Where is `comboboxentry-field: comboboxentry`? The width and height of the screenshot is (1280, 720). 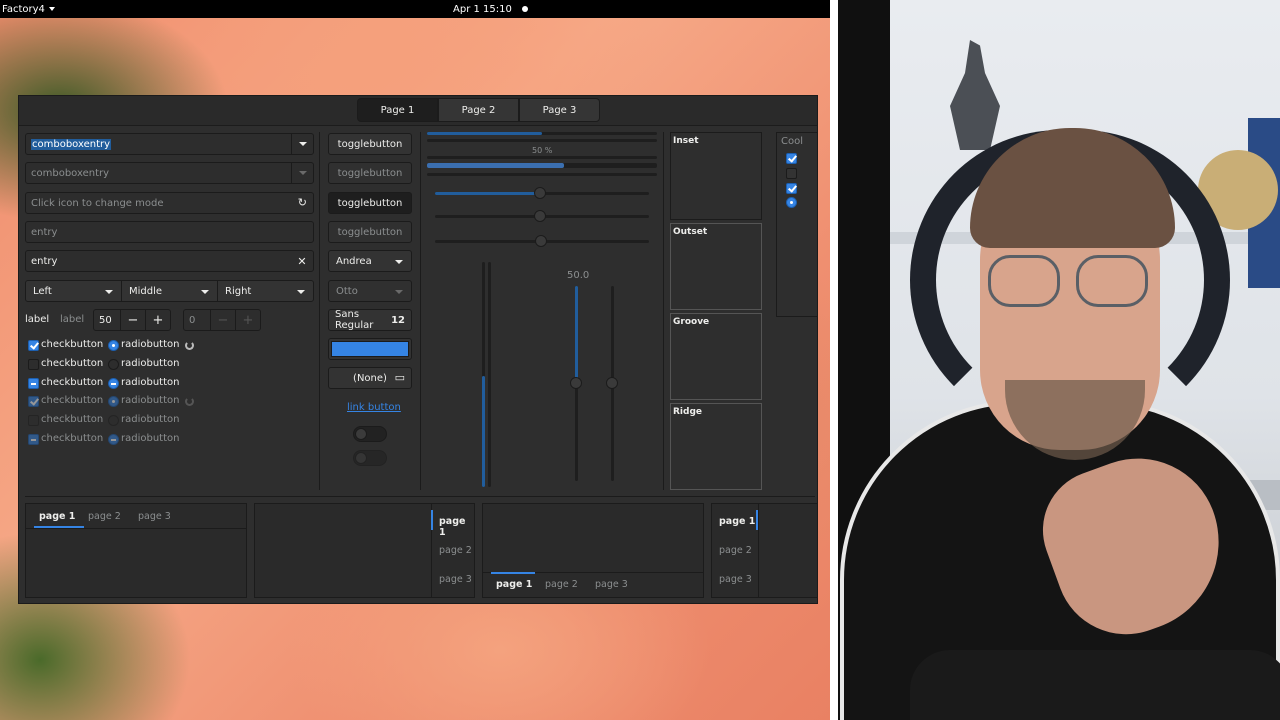 comboboxentry-field: comboboxentry is located at coordinates (169, 144).